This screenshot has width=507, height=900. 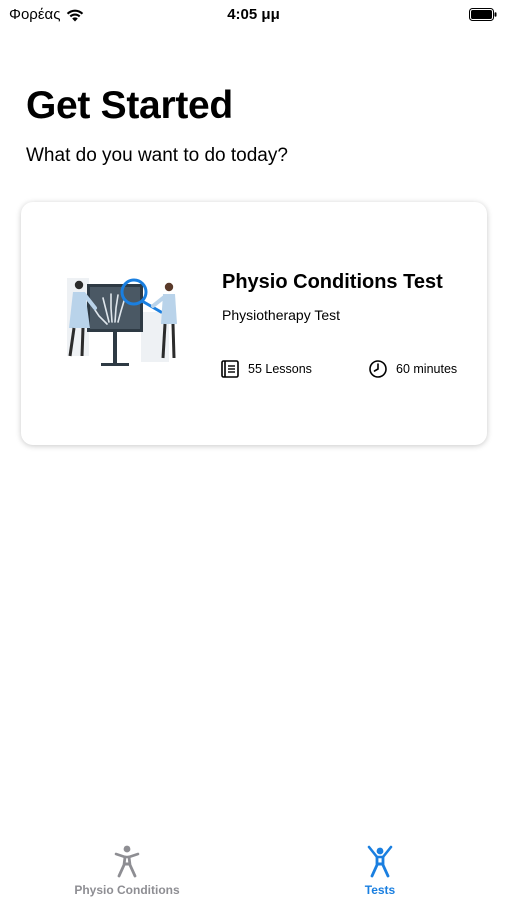 I want to click on tab-physio-conditions-label: Physio Conditions, so click(x=127, y=890).